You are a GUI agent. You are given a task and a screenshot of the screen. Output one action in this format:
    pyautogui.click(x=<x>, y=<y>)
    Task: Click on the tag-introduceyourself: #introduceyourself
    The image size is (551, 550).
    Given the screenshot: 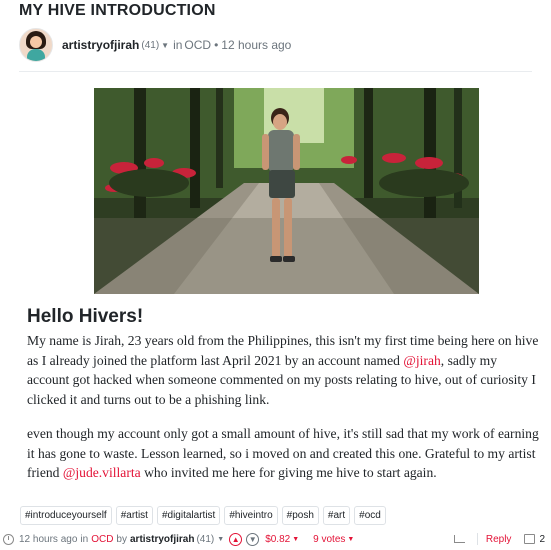 What is the action you would take?
    pyautogui.click(x=66, y=515)
    